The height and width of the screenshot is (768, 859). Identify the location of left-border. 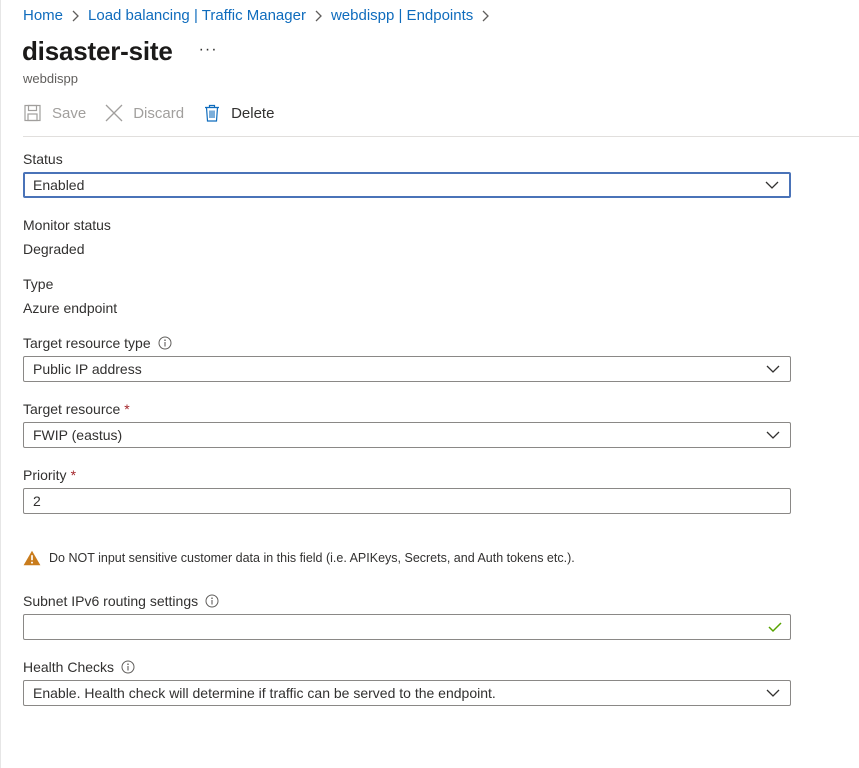
(0, 384).